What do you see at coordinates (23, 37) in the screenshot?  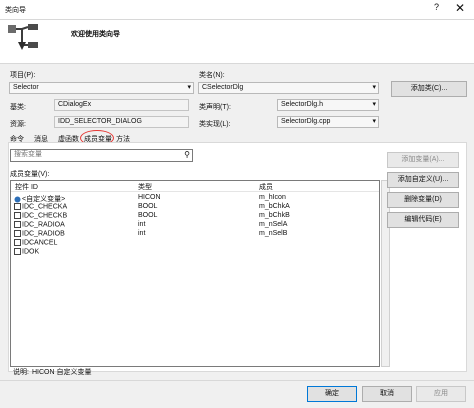 I see `class-wizard-logo-icon` at bounding box center [23, 37].